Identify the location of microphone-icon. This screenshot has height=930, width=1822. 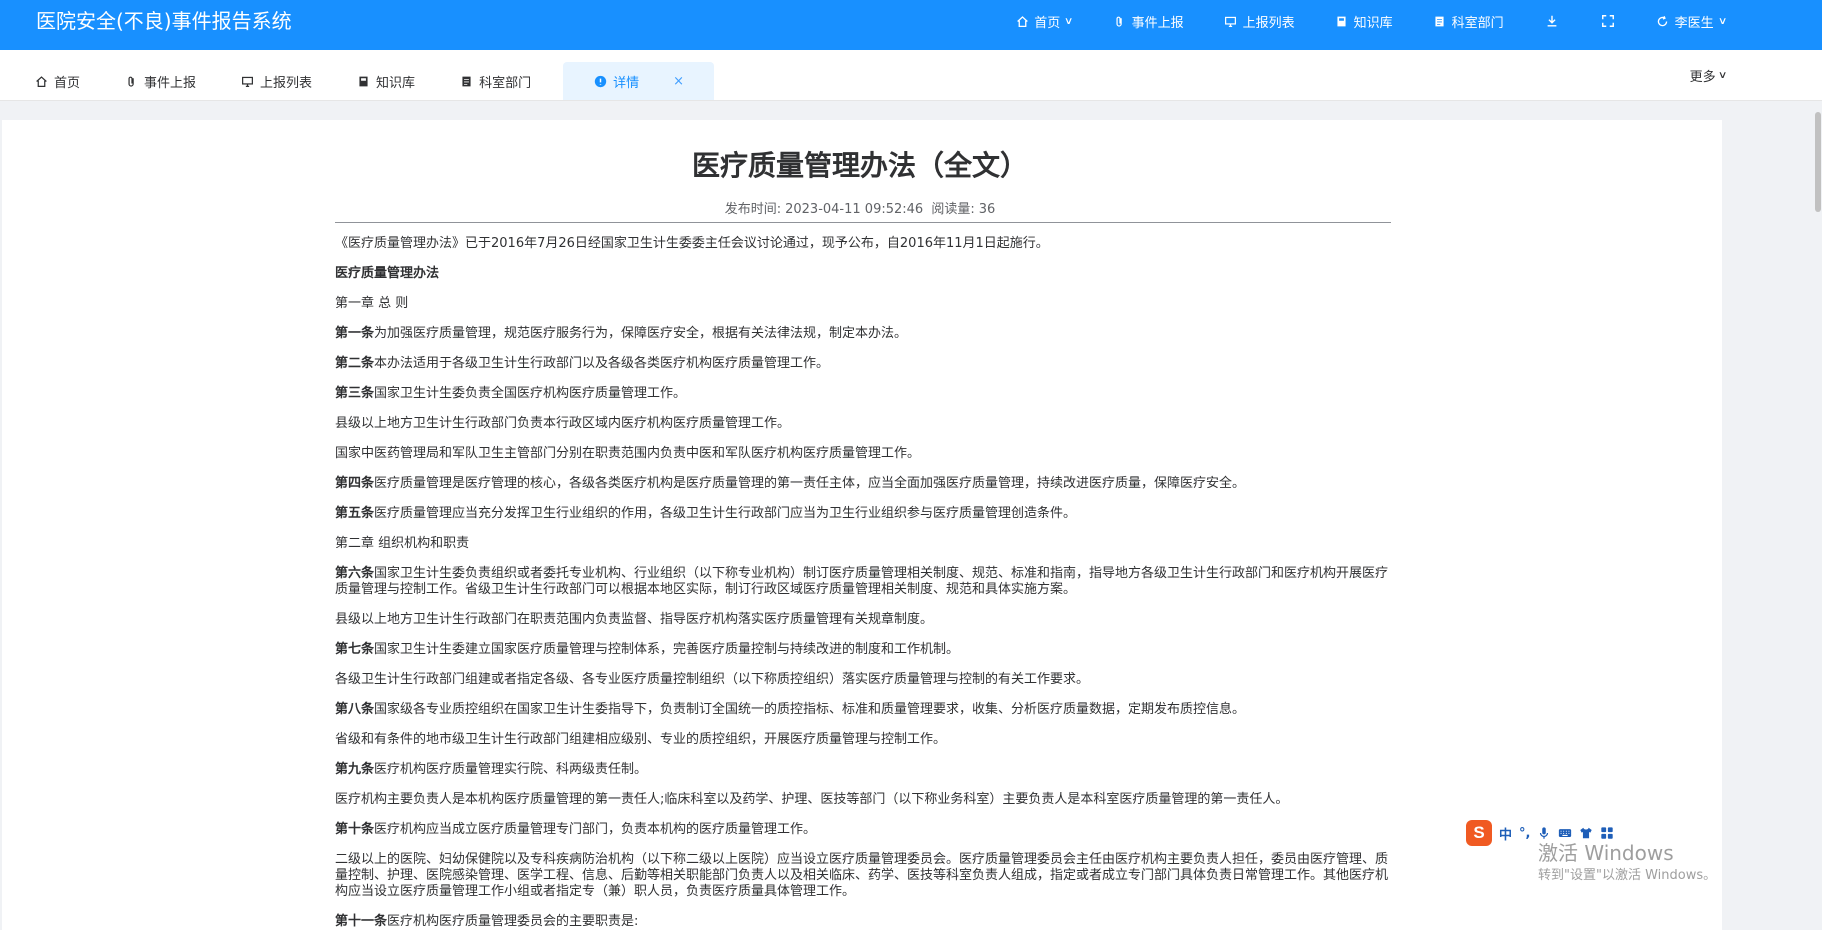
(1544, 833).